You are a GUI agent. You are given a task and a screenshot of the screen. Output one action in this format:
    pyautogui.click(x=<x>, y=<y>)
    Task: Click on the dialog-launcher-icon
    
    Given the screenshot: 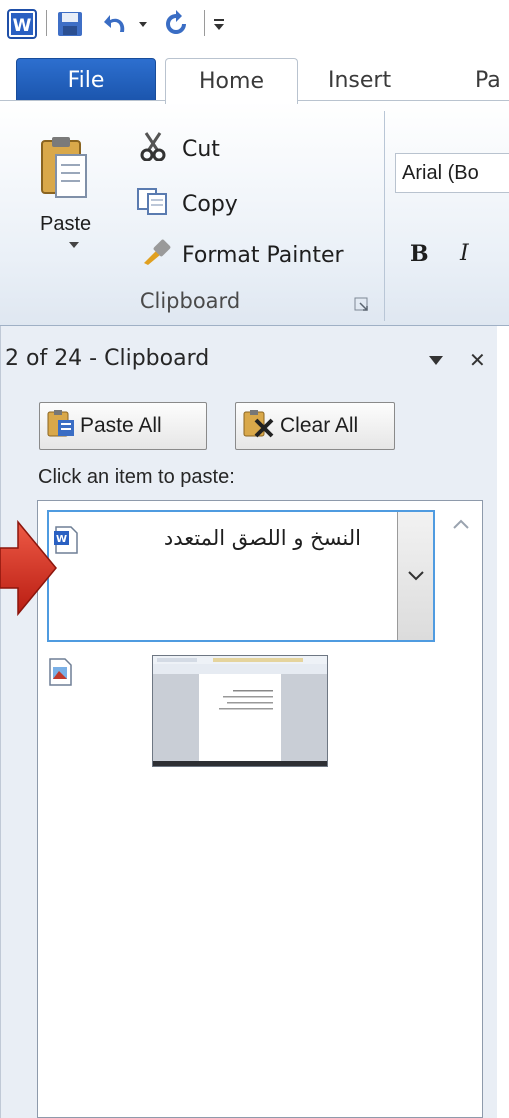 What is the action you would take?
    pyautogui.click(x=362, y=305)
    